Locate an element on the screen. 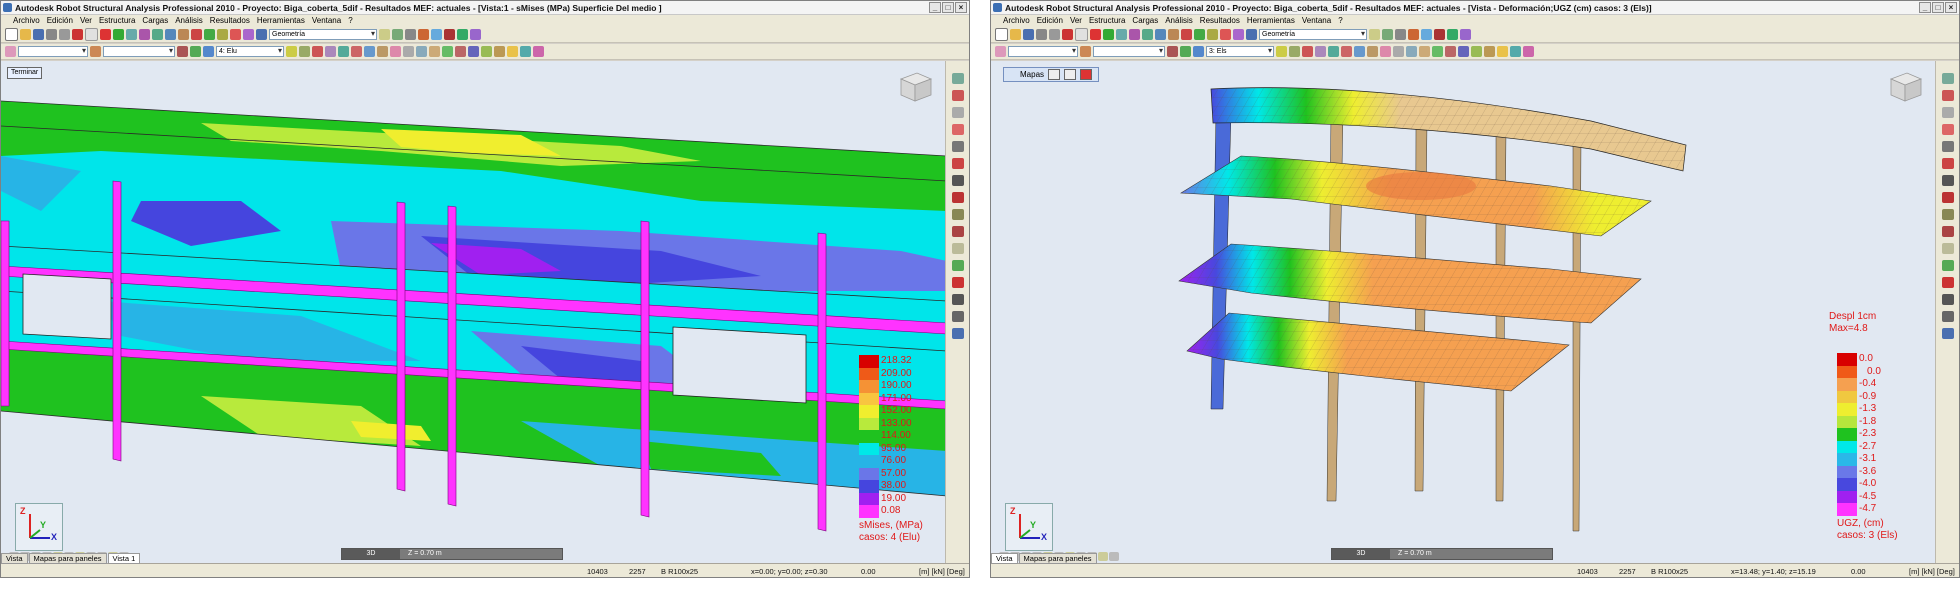 The width and height of the screenshot is (1960, 600). cables-icon is located at coordinates (957, 197).